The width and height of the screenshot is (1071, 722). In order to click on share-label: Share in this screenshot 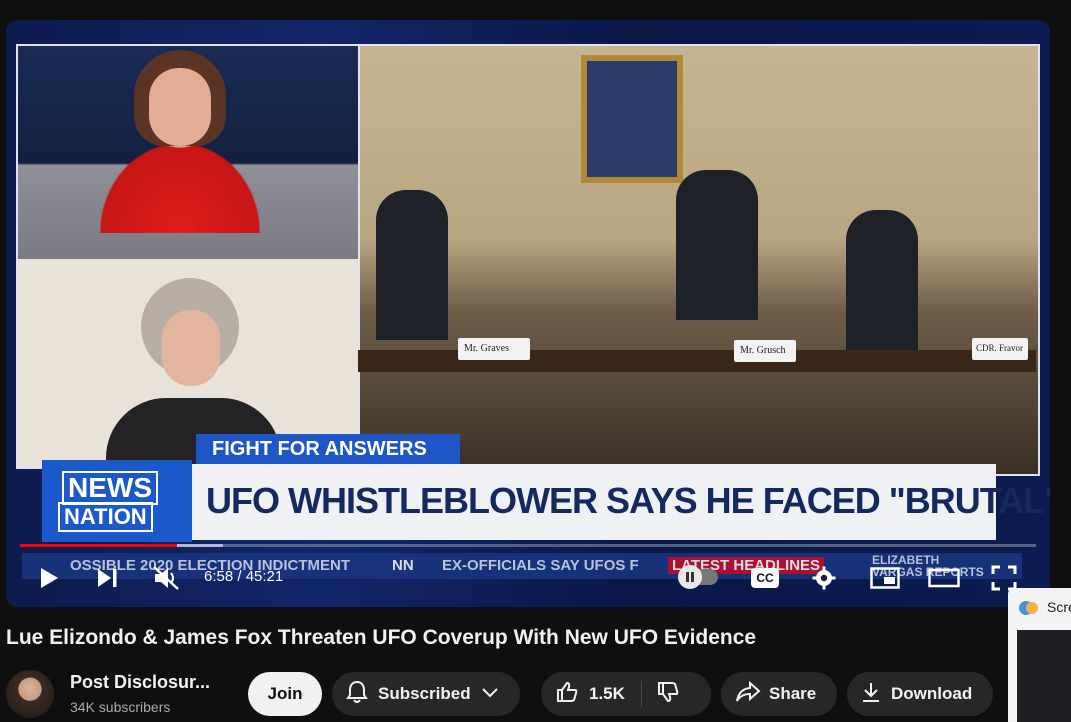, I will do `click(793, 693)`.